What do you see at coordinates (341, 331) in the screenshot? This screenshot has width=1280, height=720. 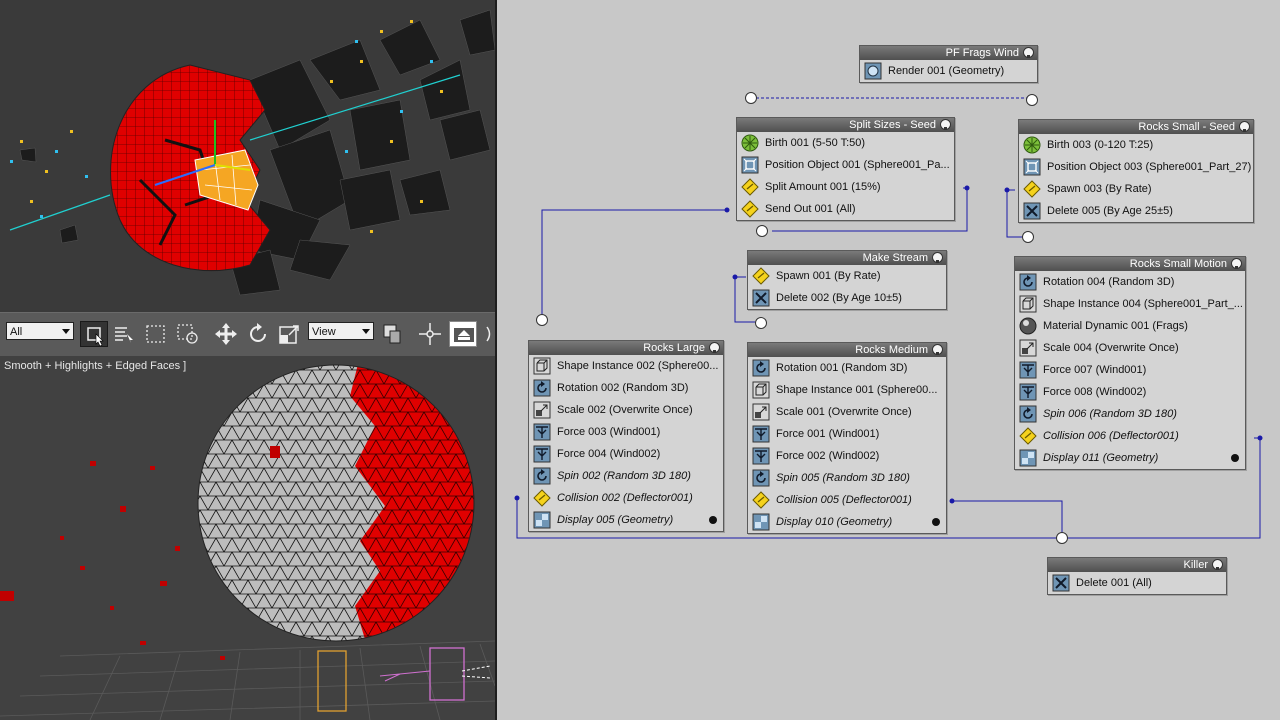 I see `reference-coordinate-dropdown: View` at bounding box center [341, 331].